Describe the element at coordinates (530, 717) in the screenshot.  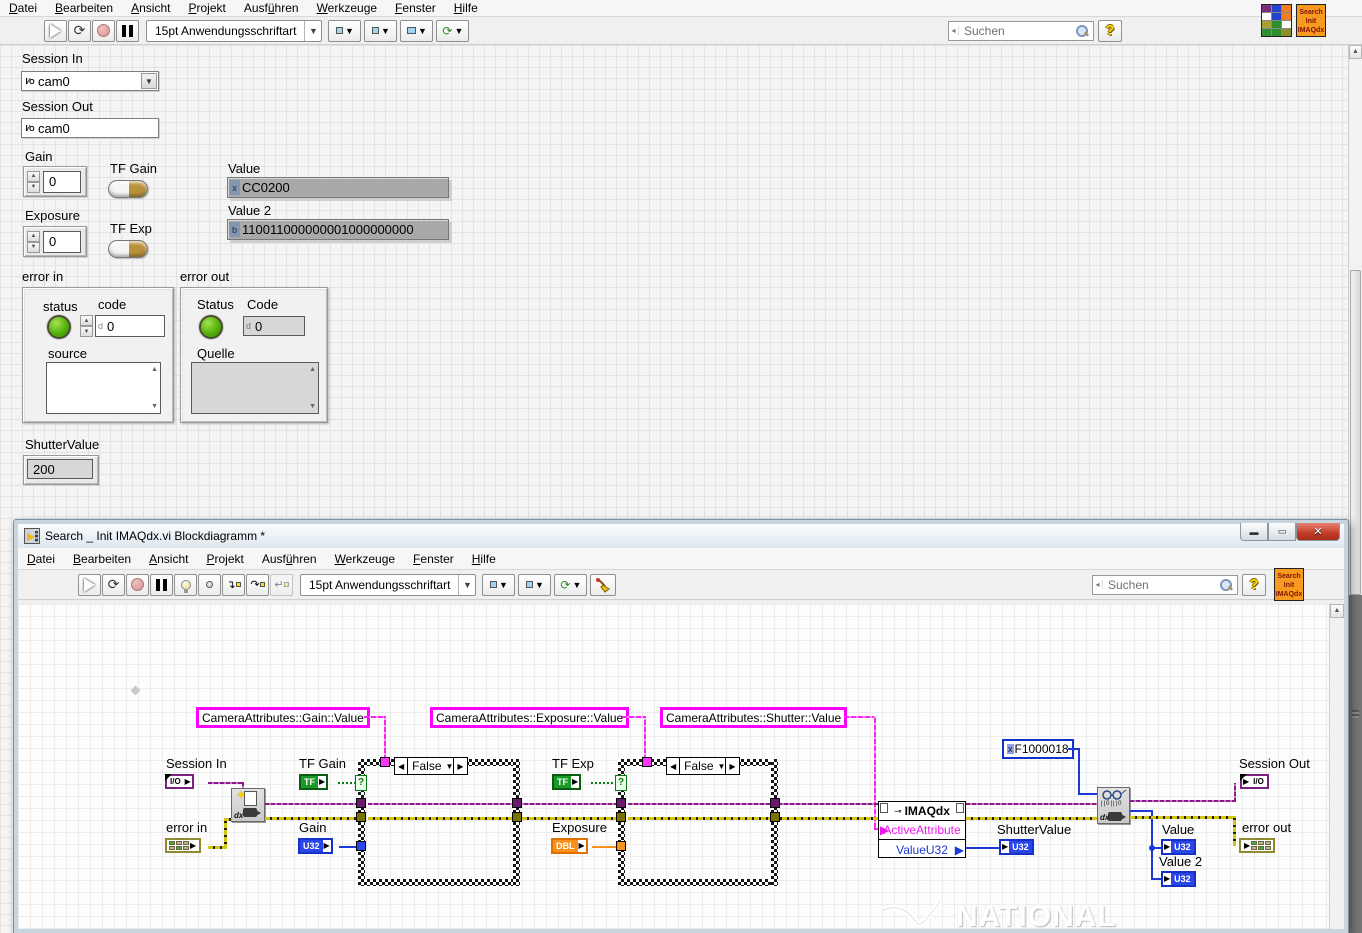
I see `attr-label-exposure: CameraAttributes::Exposure::Value` at that location.